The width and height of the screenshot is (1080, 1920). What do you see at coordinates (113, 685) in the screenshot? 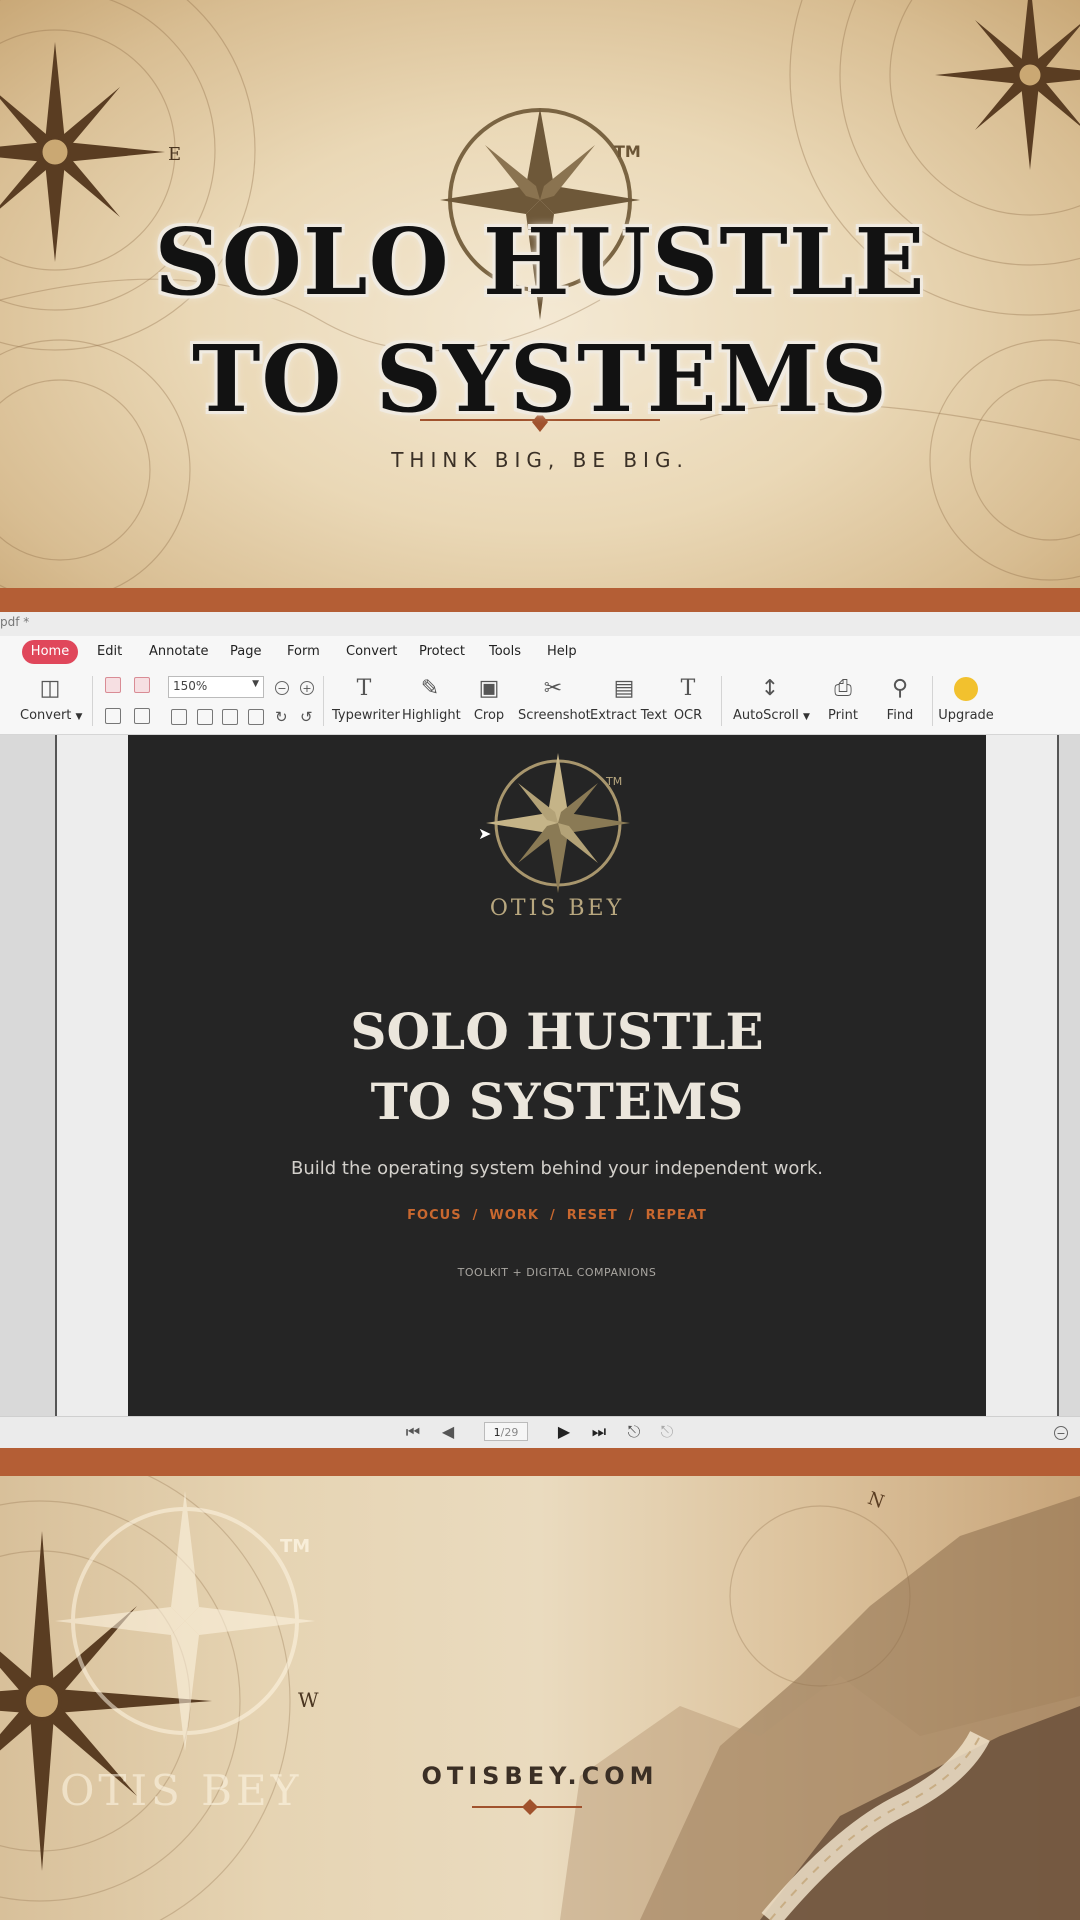
I see `single-page-view-icon` at bounding box center [113, 685].